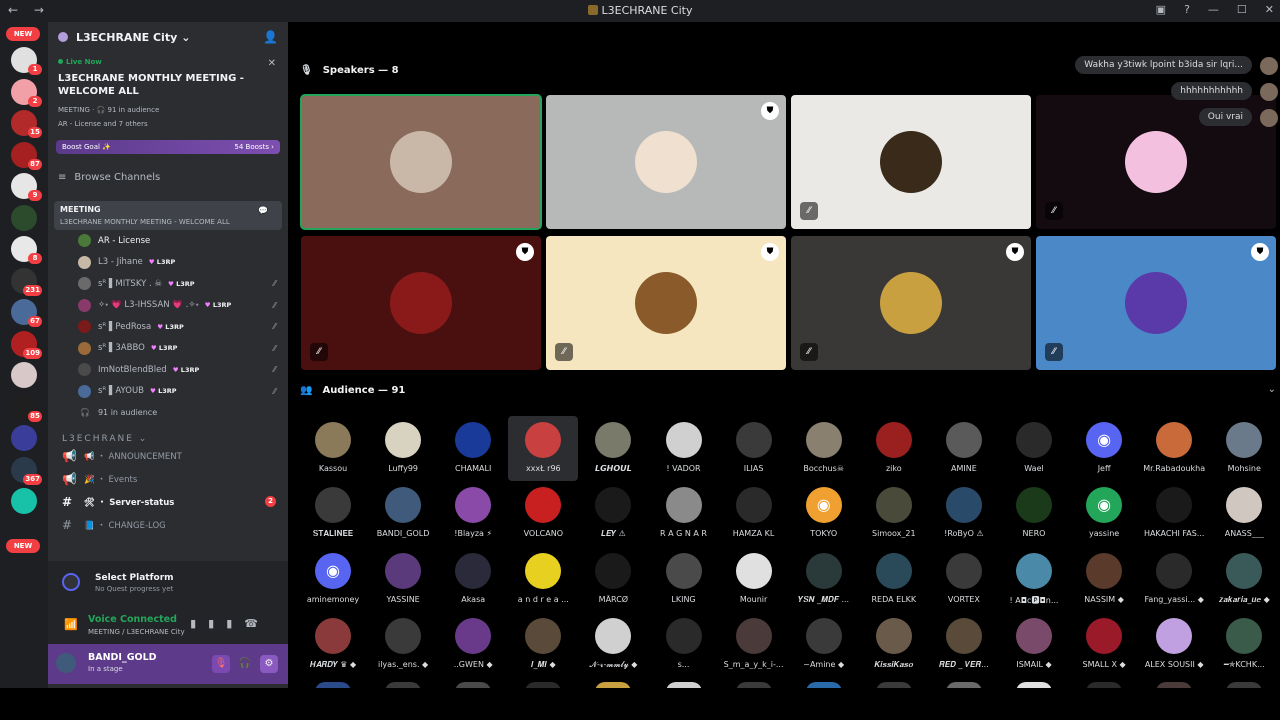 This screenshot has height=720, width=1280. Describe the element at coordinates (168, 241) in the screenshot. I see `member-item: AR - License` at that location.